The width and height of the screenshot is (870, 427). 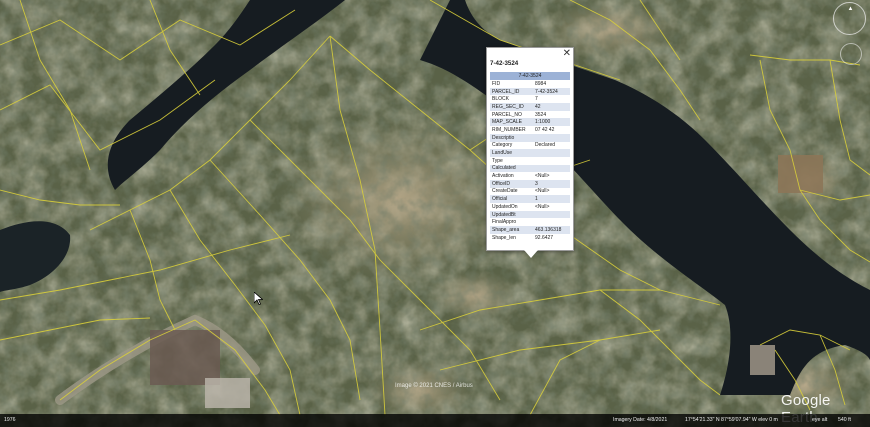 What do you see at coordinates (434, 386) in the screenshot?
I see `imagery-watermark: Image © 2021 CNES / Airbus` at bounding box center [434, 386].